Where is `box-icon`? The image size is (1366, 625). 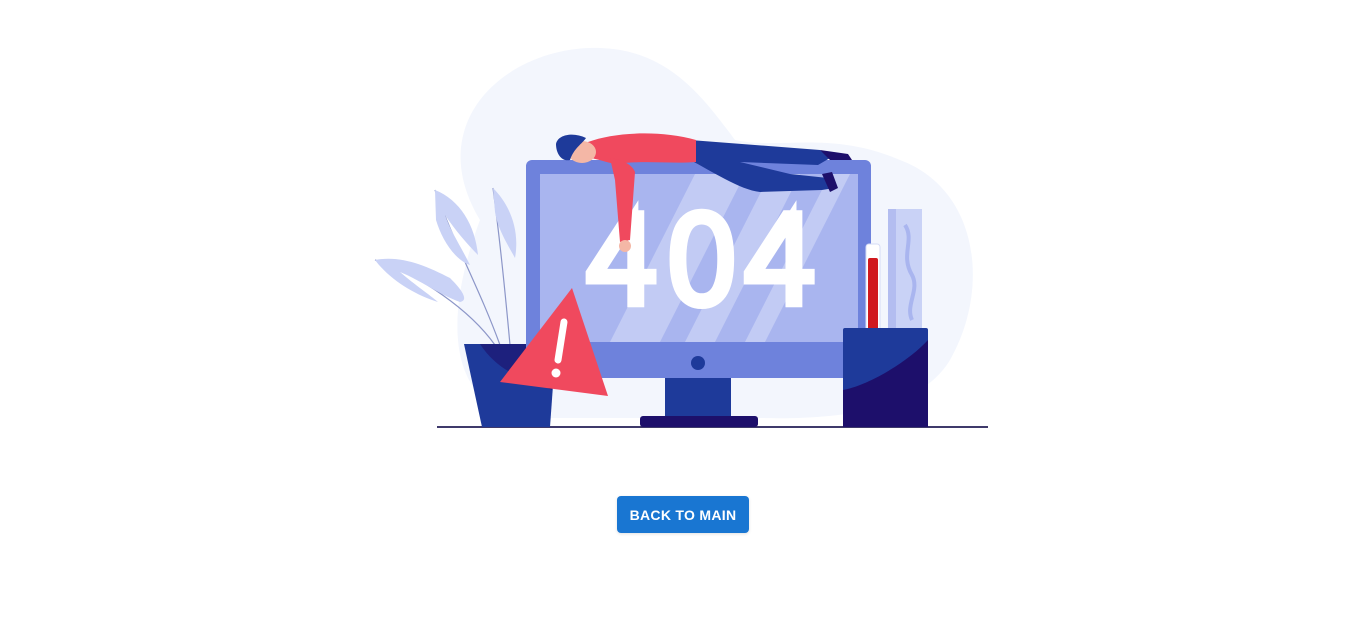 box-icon is located at coordinates (885, 377).